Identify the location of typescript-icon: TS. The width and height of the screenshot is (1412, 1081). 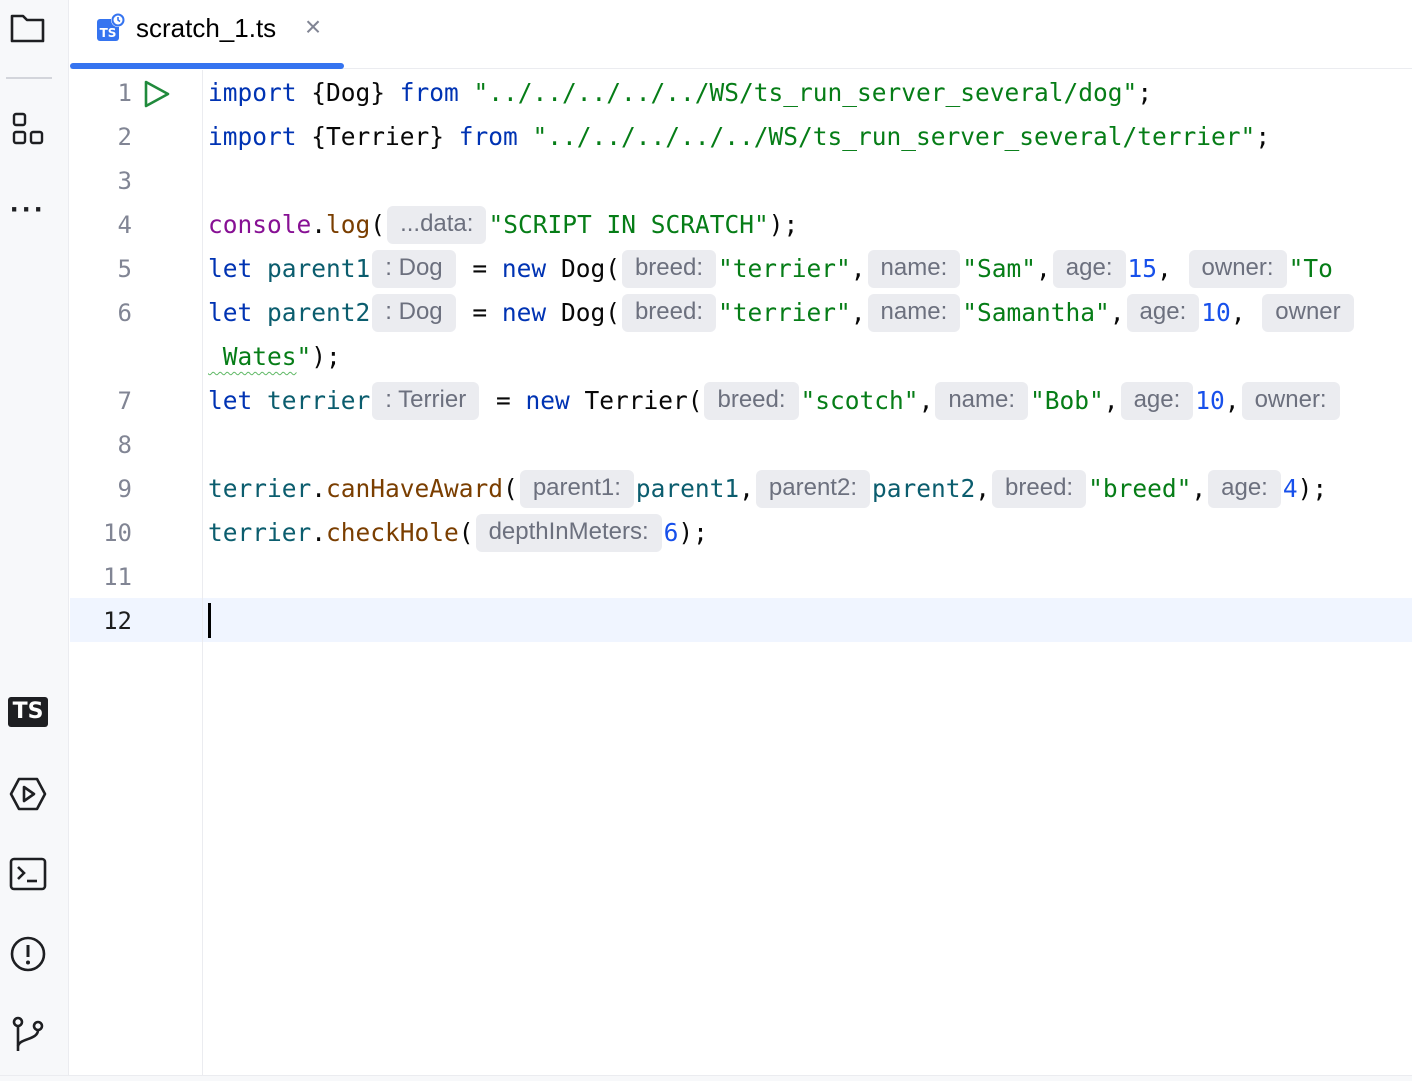
(28, 712).